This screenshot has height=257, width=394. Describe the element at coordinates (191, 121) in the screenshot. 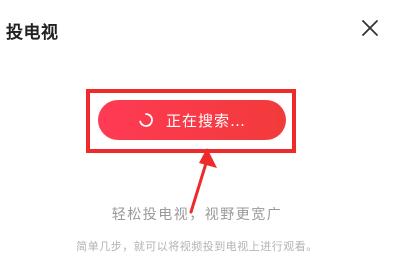

I see `annotation-highlight-box` at that location.